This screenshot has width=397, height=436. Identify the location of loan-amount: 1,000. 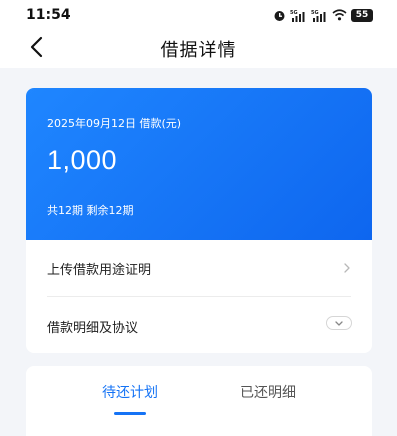
(82, 160).